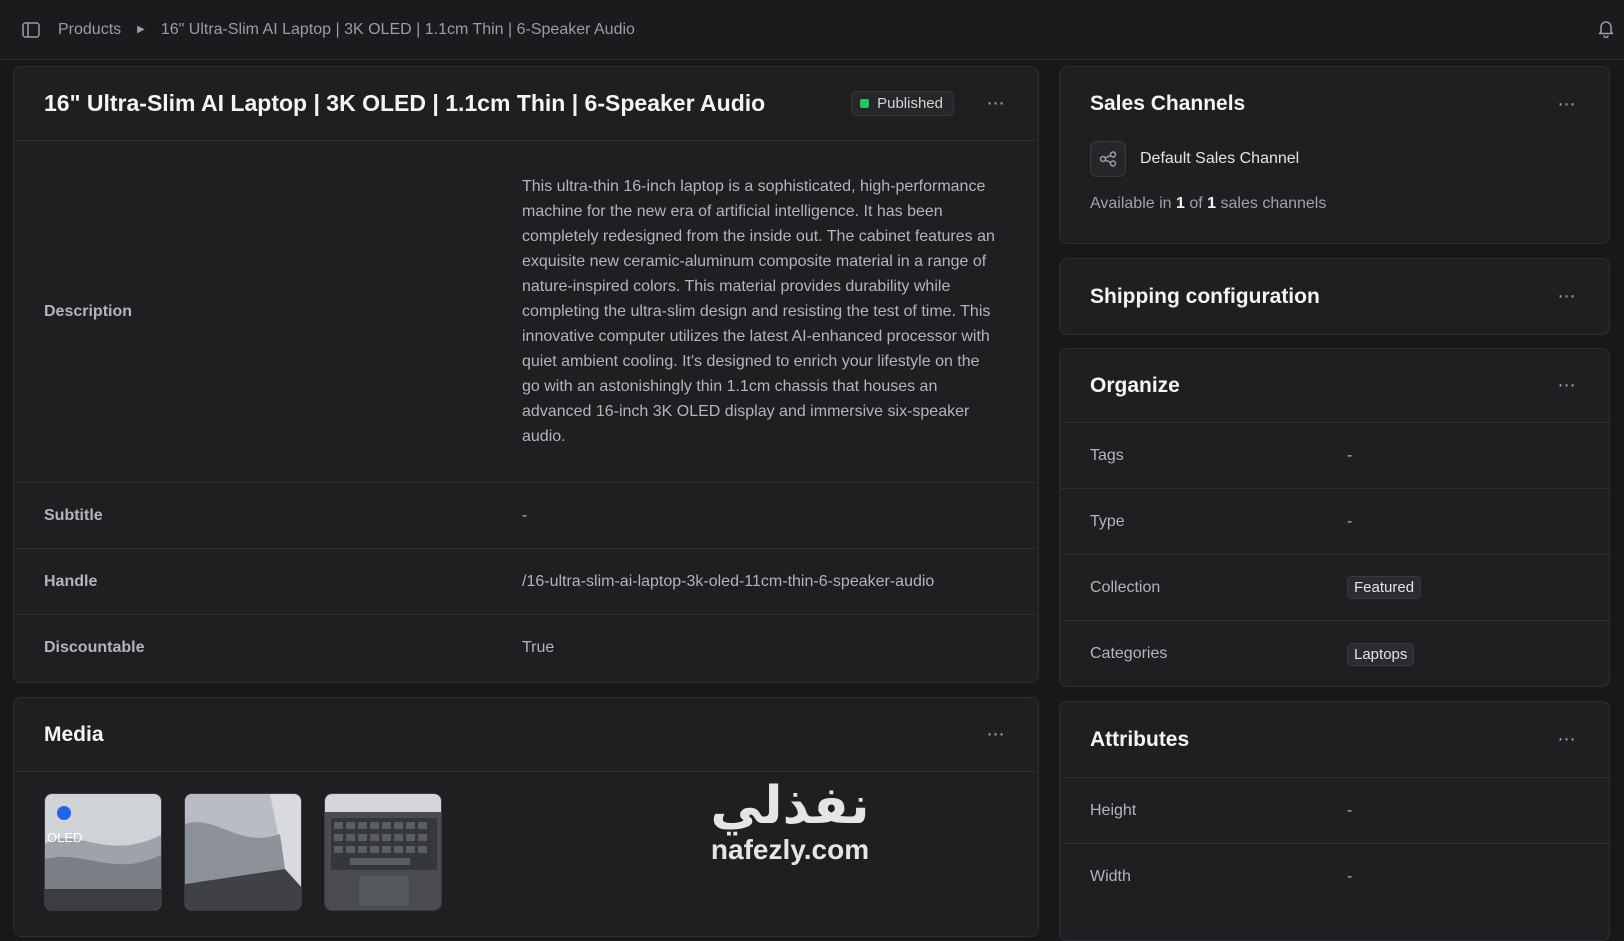 This screenshot has height=941, width=1624. Describe the element at coordinates (790, 806) in the screenshot. I see `watermark-arabic: نفذلي` at that location.